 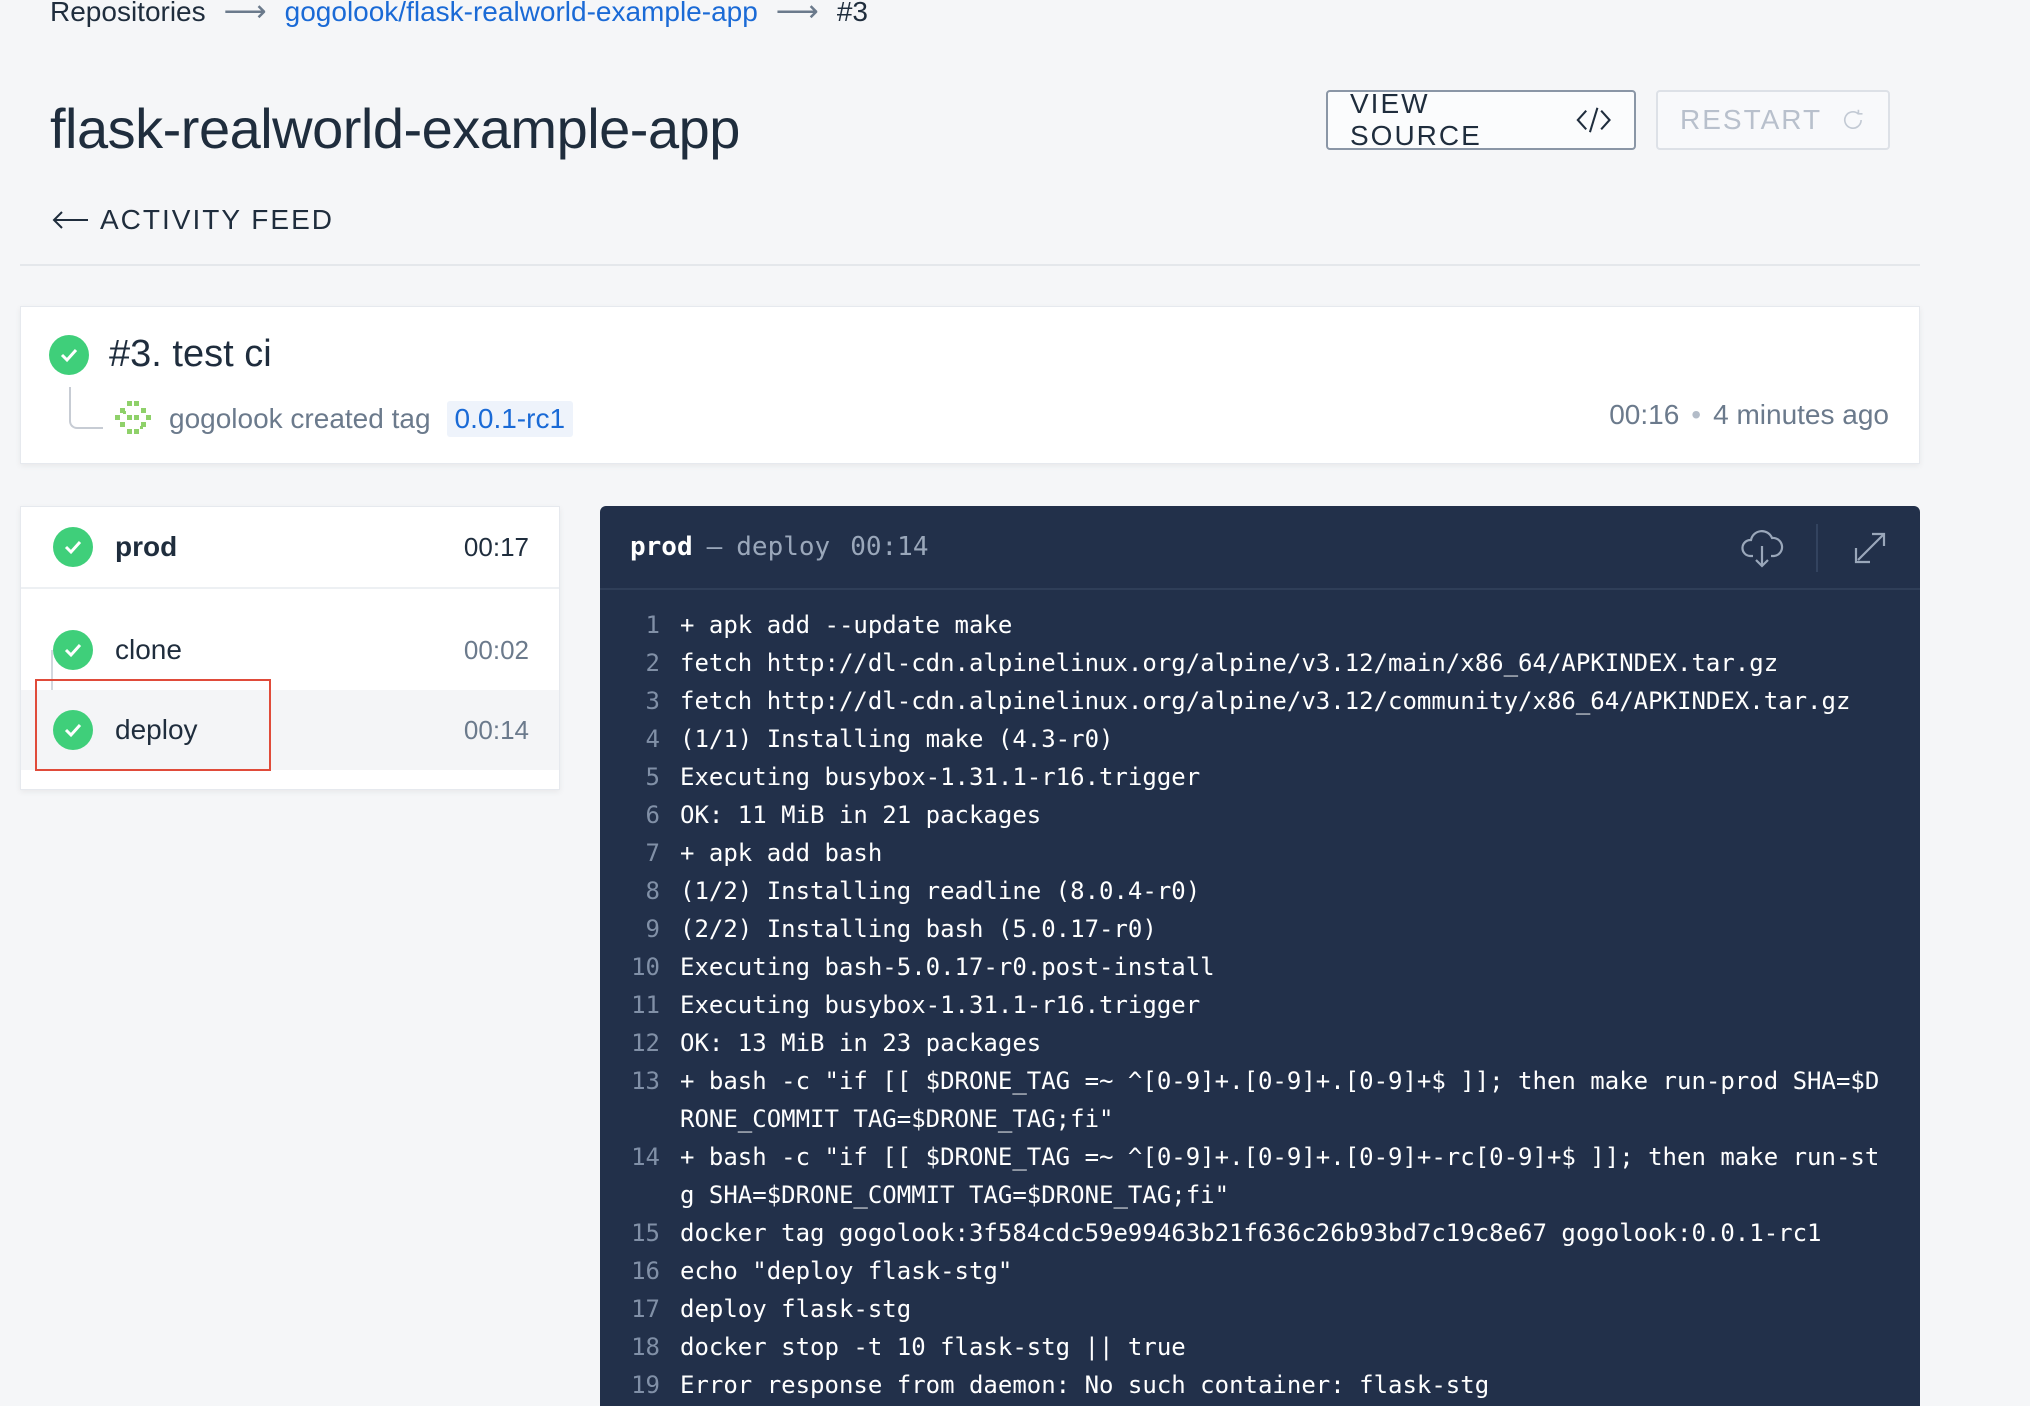 What do you see at coordinates (861, 815) in the screenshot?
I see `log-line-text: OK: 11 MiB in 21 packages` at bounding box center [861, 815].